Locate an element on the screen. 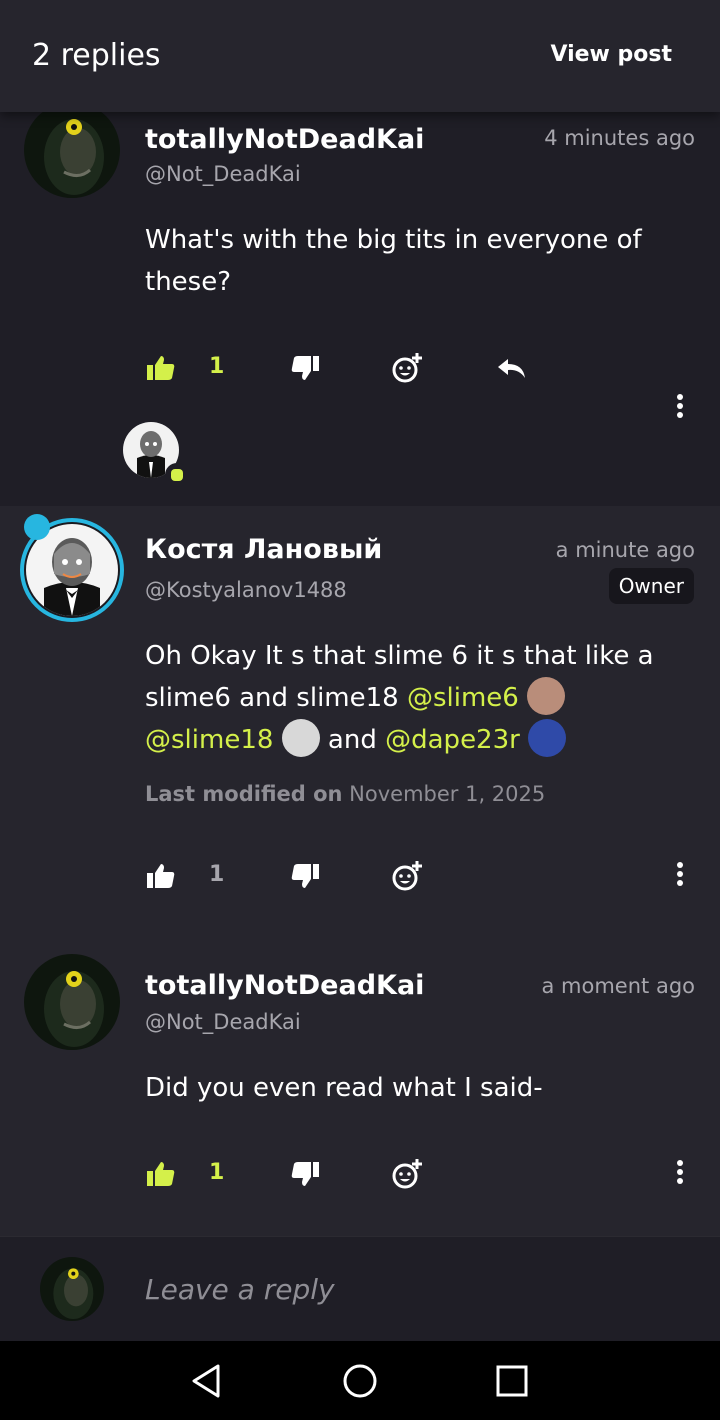 This screenshot has height=1420, width=720. timestamp: a minute ago is located at coordinates (625, 550).